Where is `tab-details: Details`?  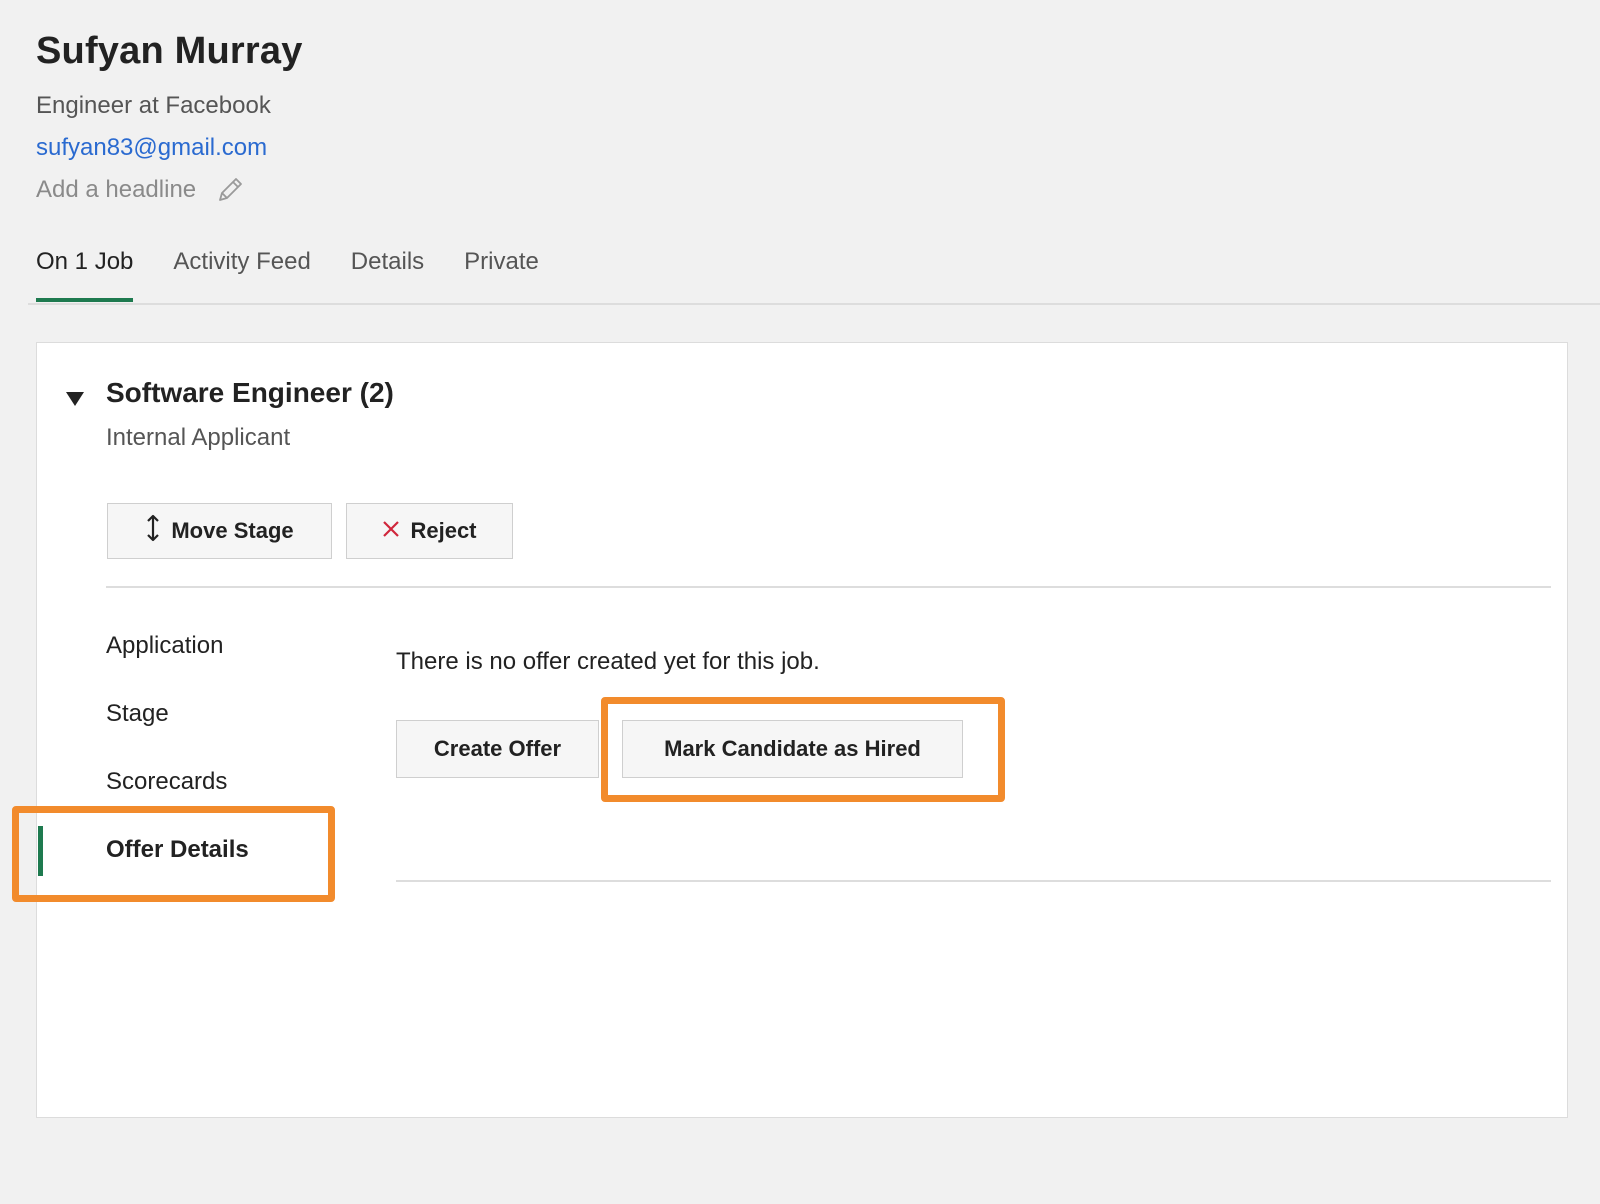 tab-details: Details is located at coordinates (387, 271).